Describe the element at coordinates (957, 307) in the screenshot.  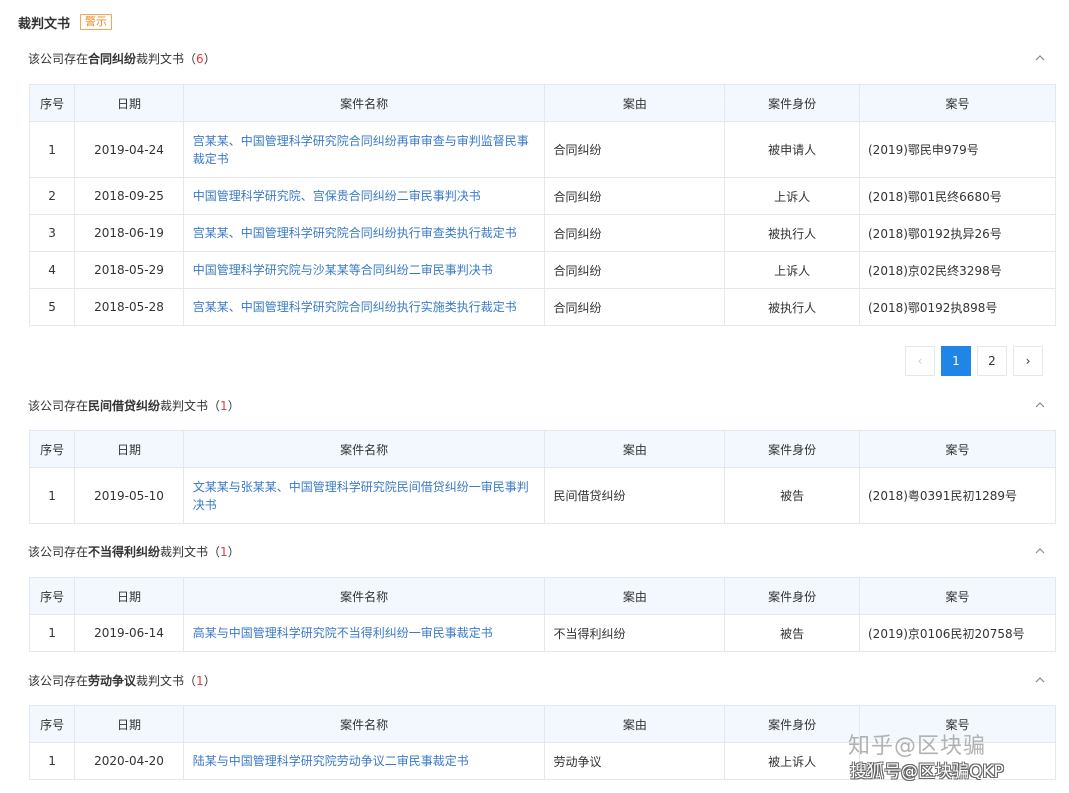
I see `cell-case-number: (2018)鄂0192执898号` at that location.